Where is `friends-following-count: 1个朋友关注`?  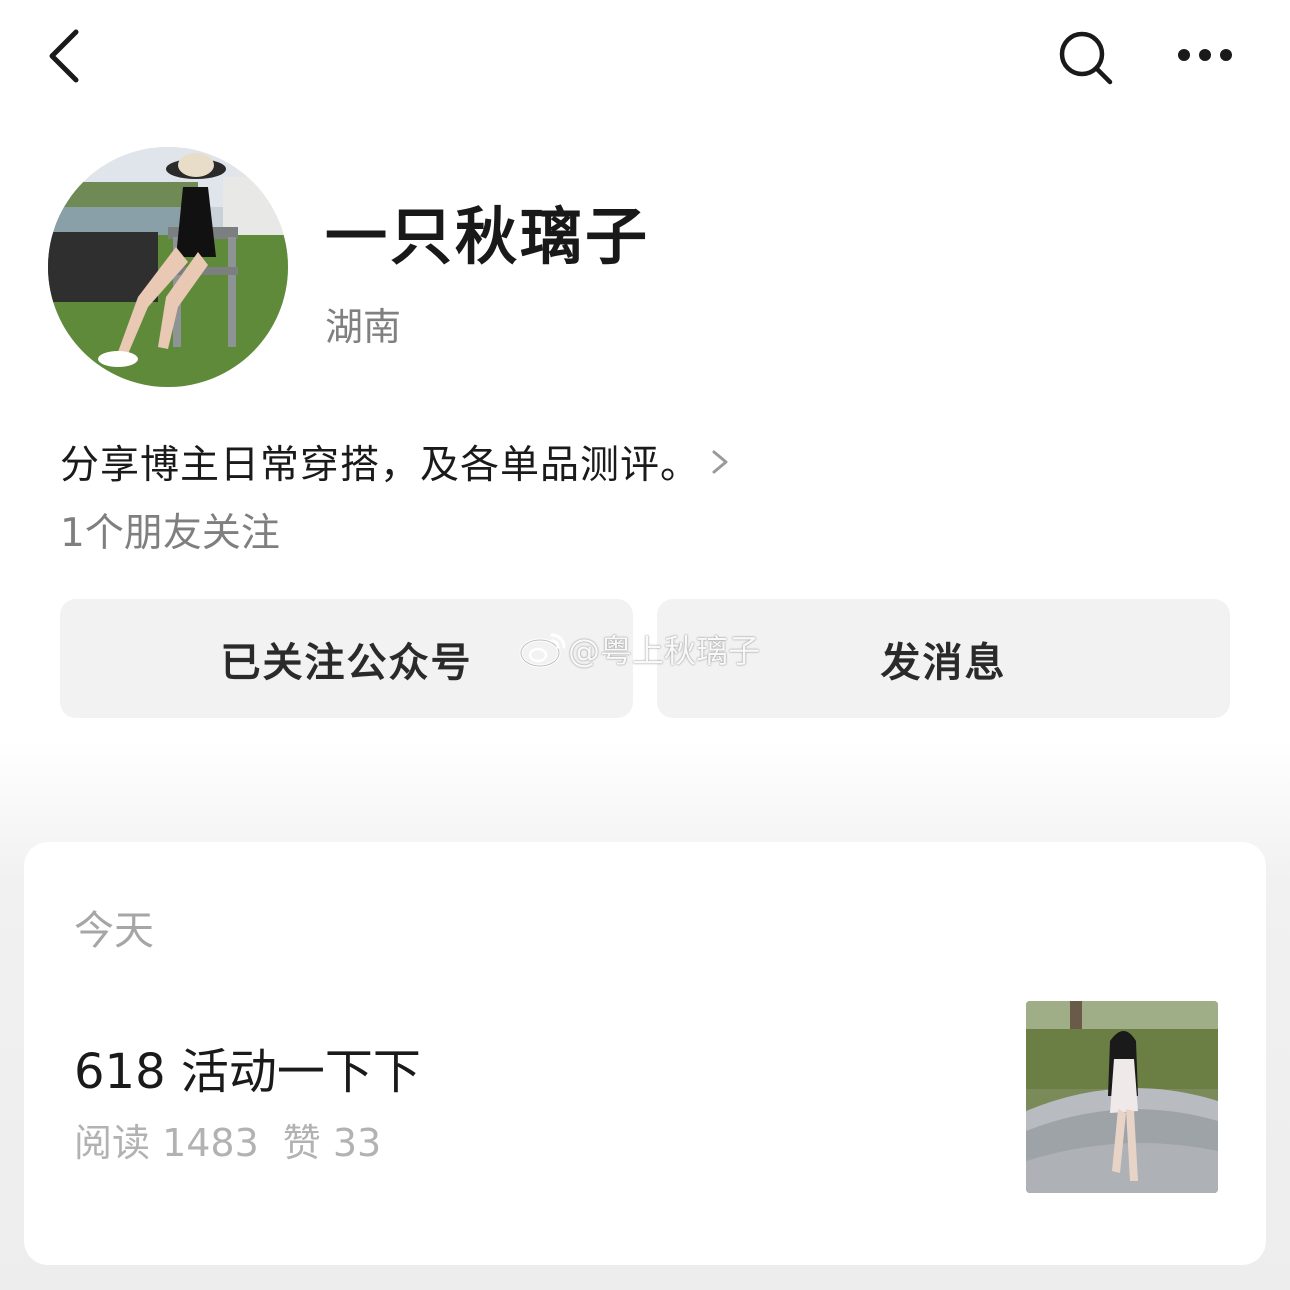 friends-following-count: 1个朋友关注 is located at coordinates (170, 530).